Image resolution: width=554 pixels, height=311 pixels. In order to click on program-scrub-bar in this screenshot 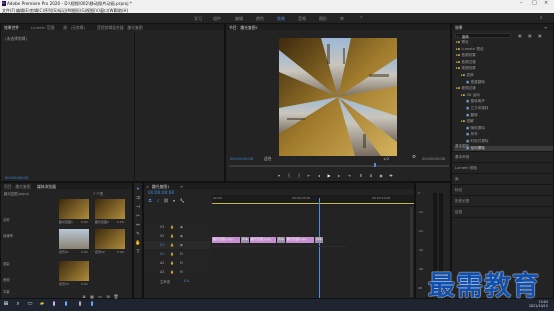, I will do `click(339, 166)`.